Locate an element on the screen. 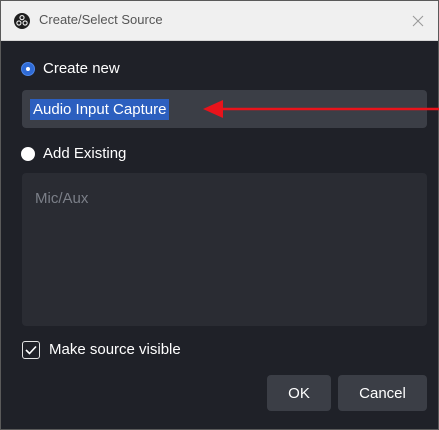  add-existing-radio is located at coordinates (28, 154).